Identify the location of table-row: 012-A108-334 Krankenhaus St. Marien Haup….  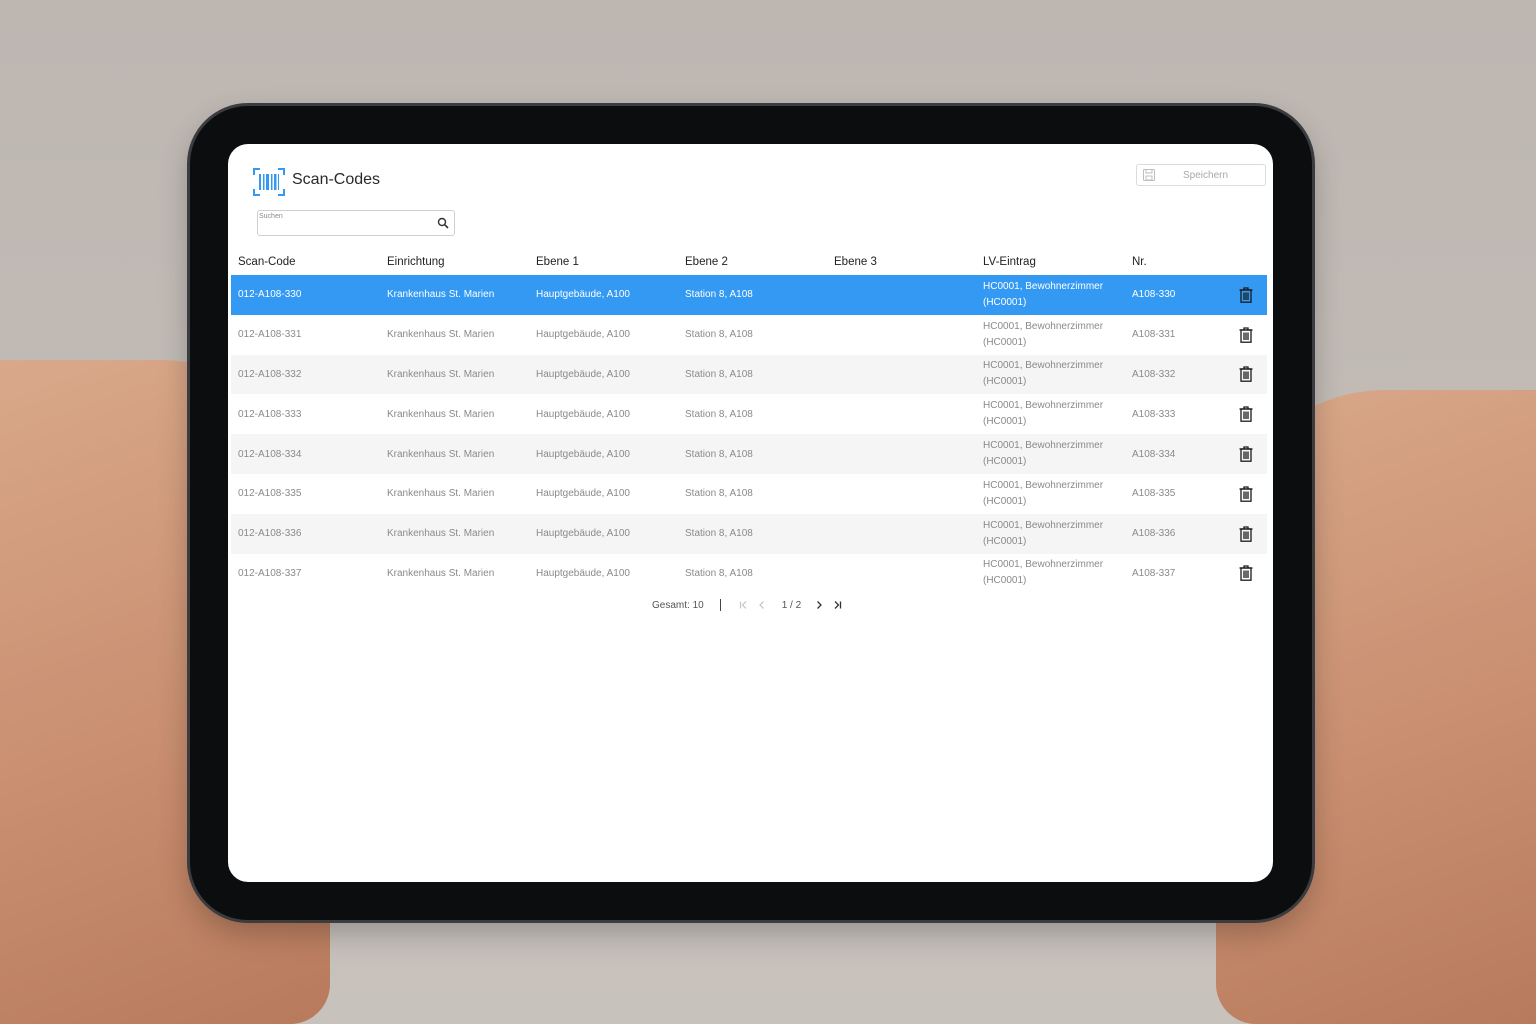
(749, 454).